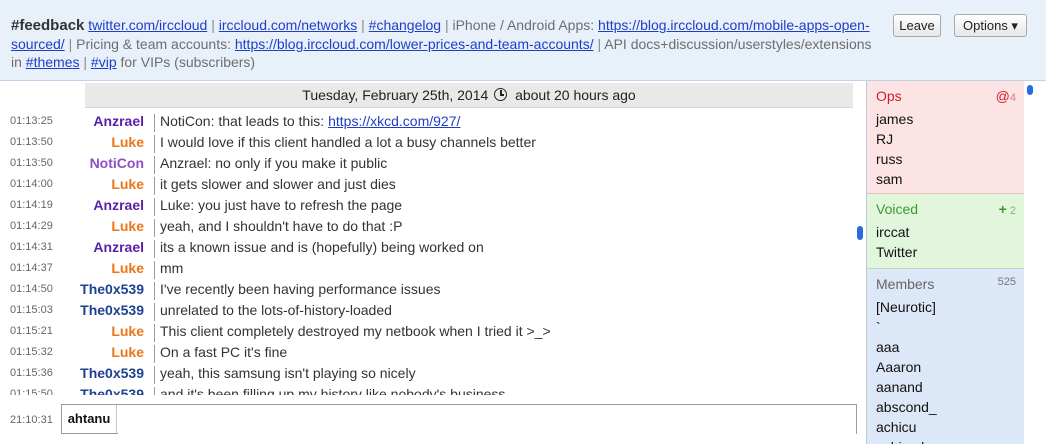 The image size is (1046, 444). What do you see at coordinates (395, 95) in the screenshot?
I see `date-label: Tuesday, February 25th, 2014` at bounding box center [395, 95].